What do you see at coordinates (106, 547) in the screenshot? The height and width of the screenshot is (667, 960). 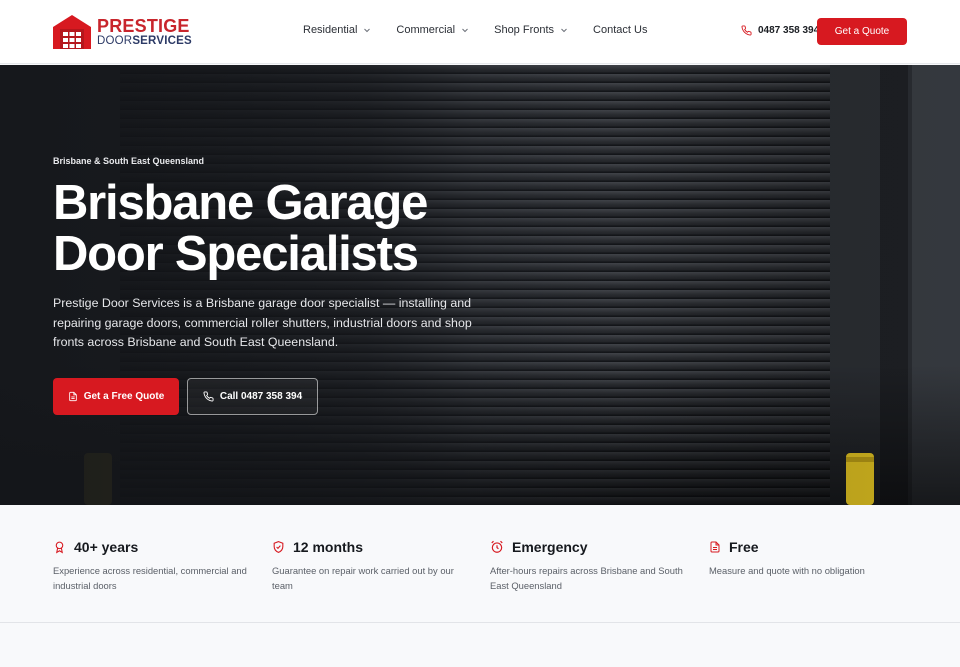 I see `stat-title: 40+ years` at bounding box center [106, 547].